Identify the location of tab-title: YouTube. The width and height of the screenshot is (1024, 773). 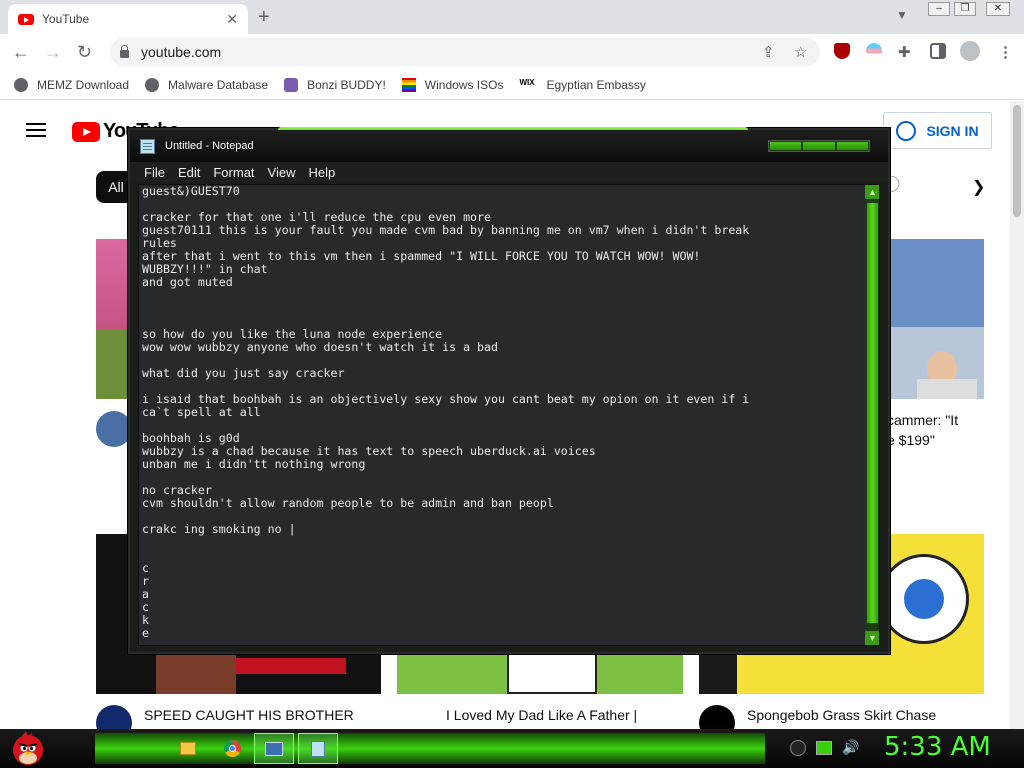
(66, 19).